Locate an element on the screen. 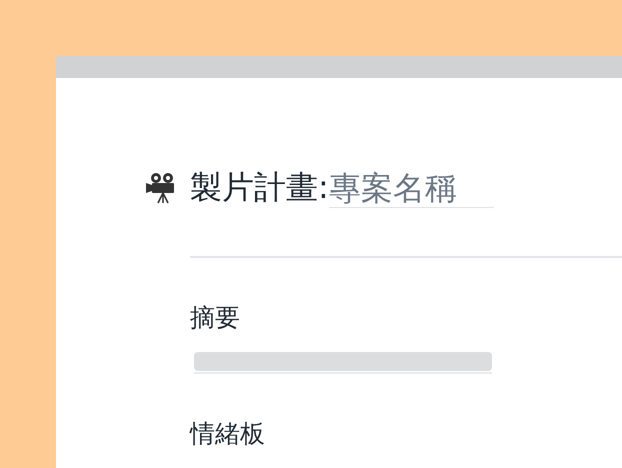 The height and width of the screenshot is (468, 622). page-title: 製片計畫: is located at coordinates (259, 187).